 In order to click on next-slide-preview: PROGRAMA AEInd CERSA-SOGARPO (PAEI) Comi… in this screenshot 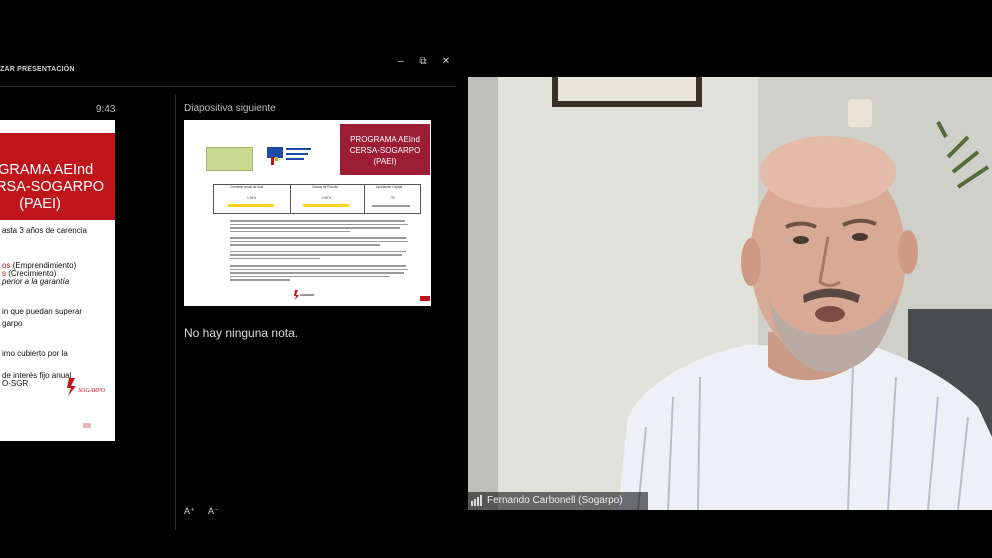, I will do `click(307, 213)`.